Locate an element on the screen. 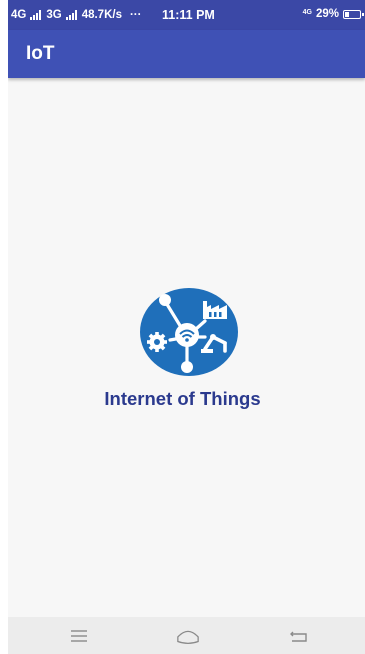 The width and height of the screenshot is (365, 654). navigation-bar is located at coordinates (186, 635).